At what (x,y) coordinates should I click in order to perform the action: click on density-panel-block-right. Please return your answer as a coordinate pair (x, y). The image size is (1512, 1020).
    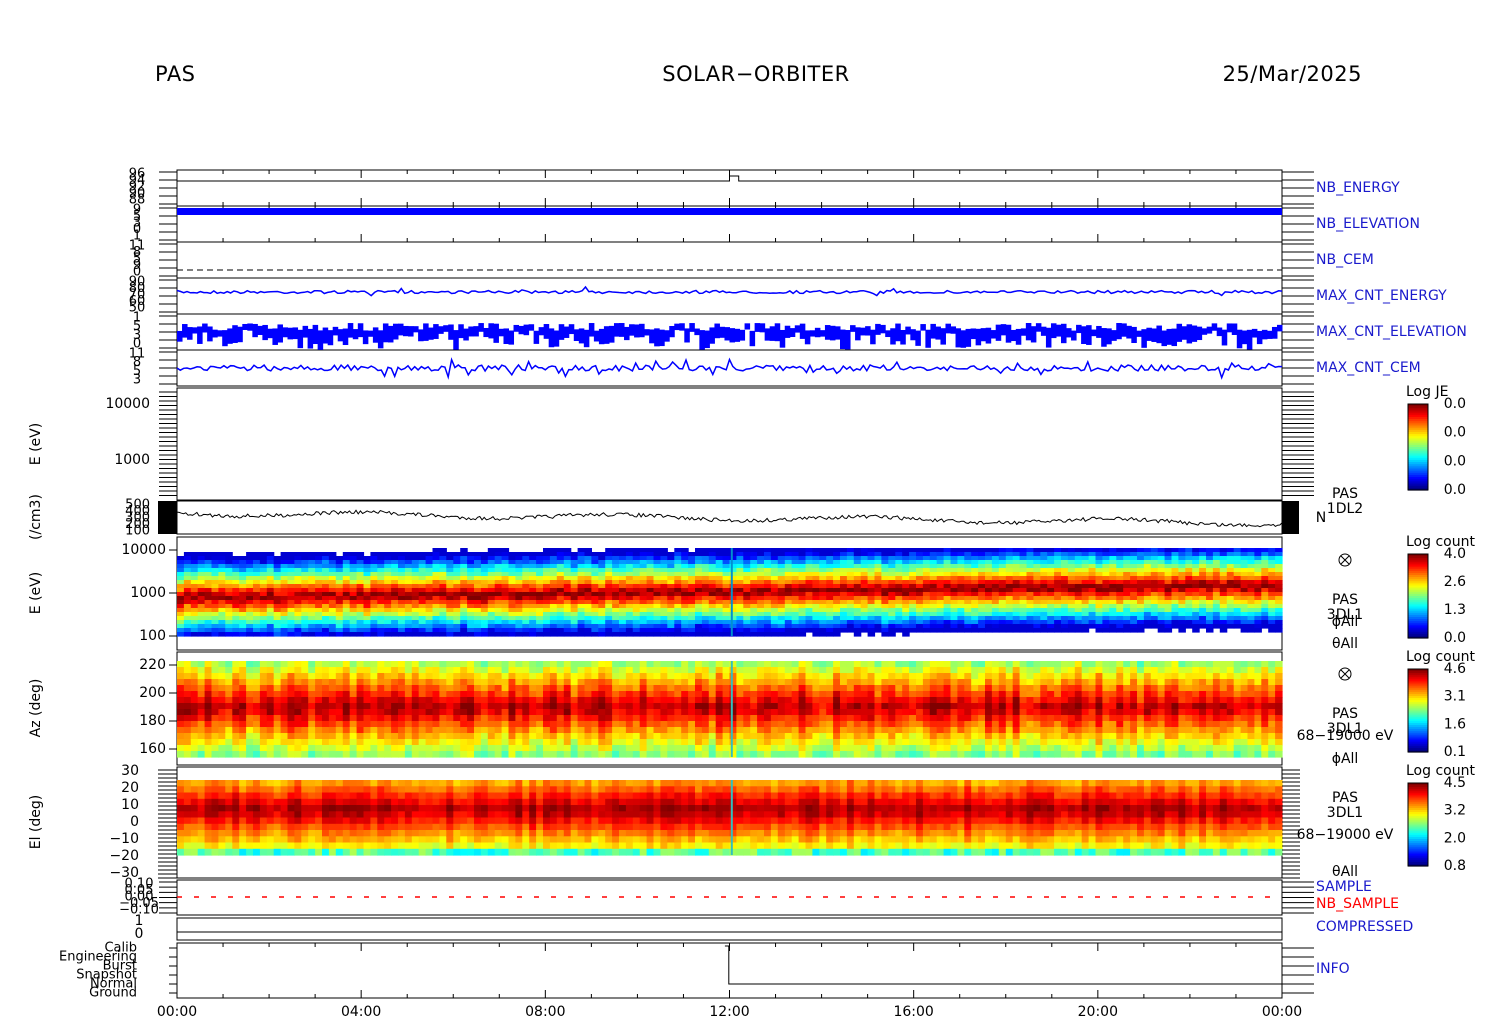
    Looking at the image, I should click on (1290, 517).